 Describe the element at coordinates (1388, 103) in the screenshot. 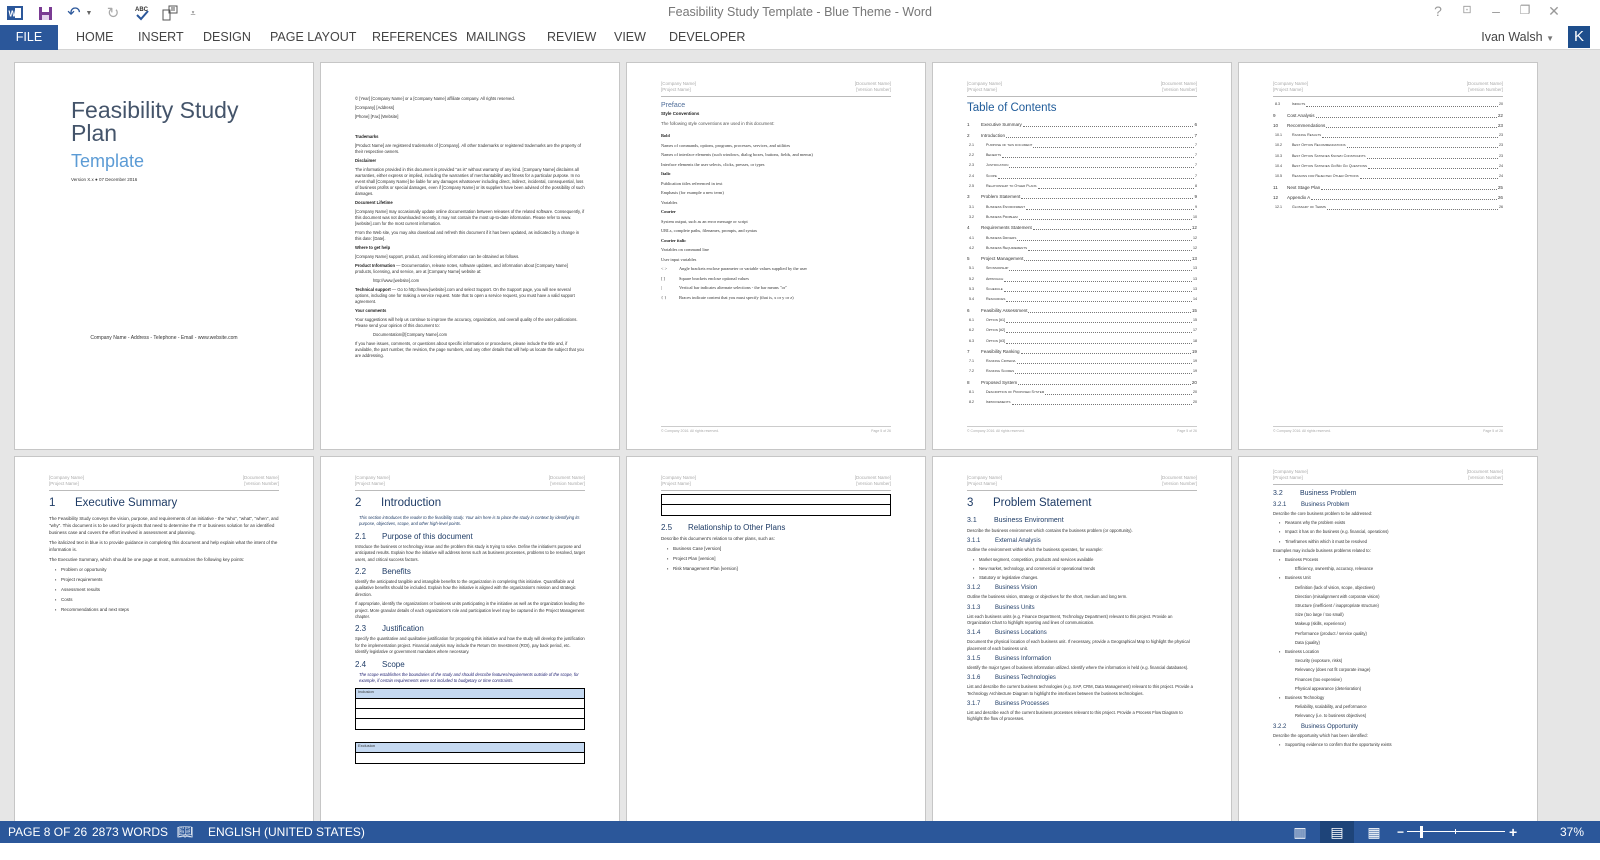

I see `toc-entry: 8.3 Impacts 20` at that location.